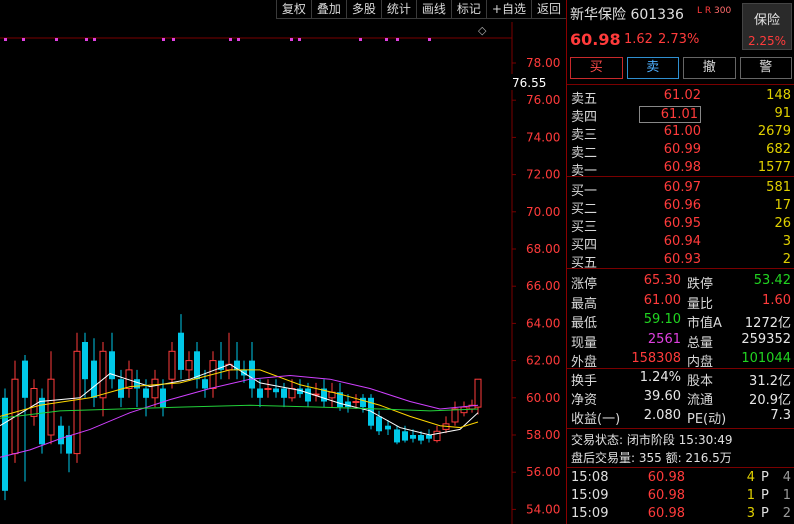 The width and height of the screenshot is (794, 524). What do you see at coordinates (433, 9) in the screenshot?
I see `toolbar-button: 画线` at bounding box center [433, 9].